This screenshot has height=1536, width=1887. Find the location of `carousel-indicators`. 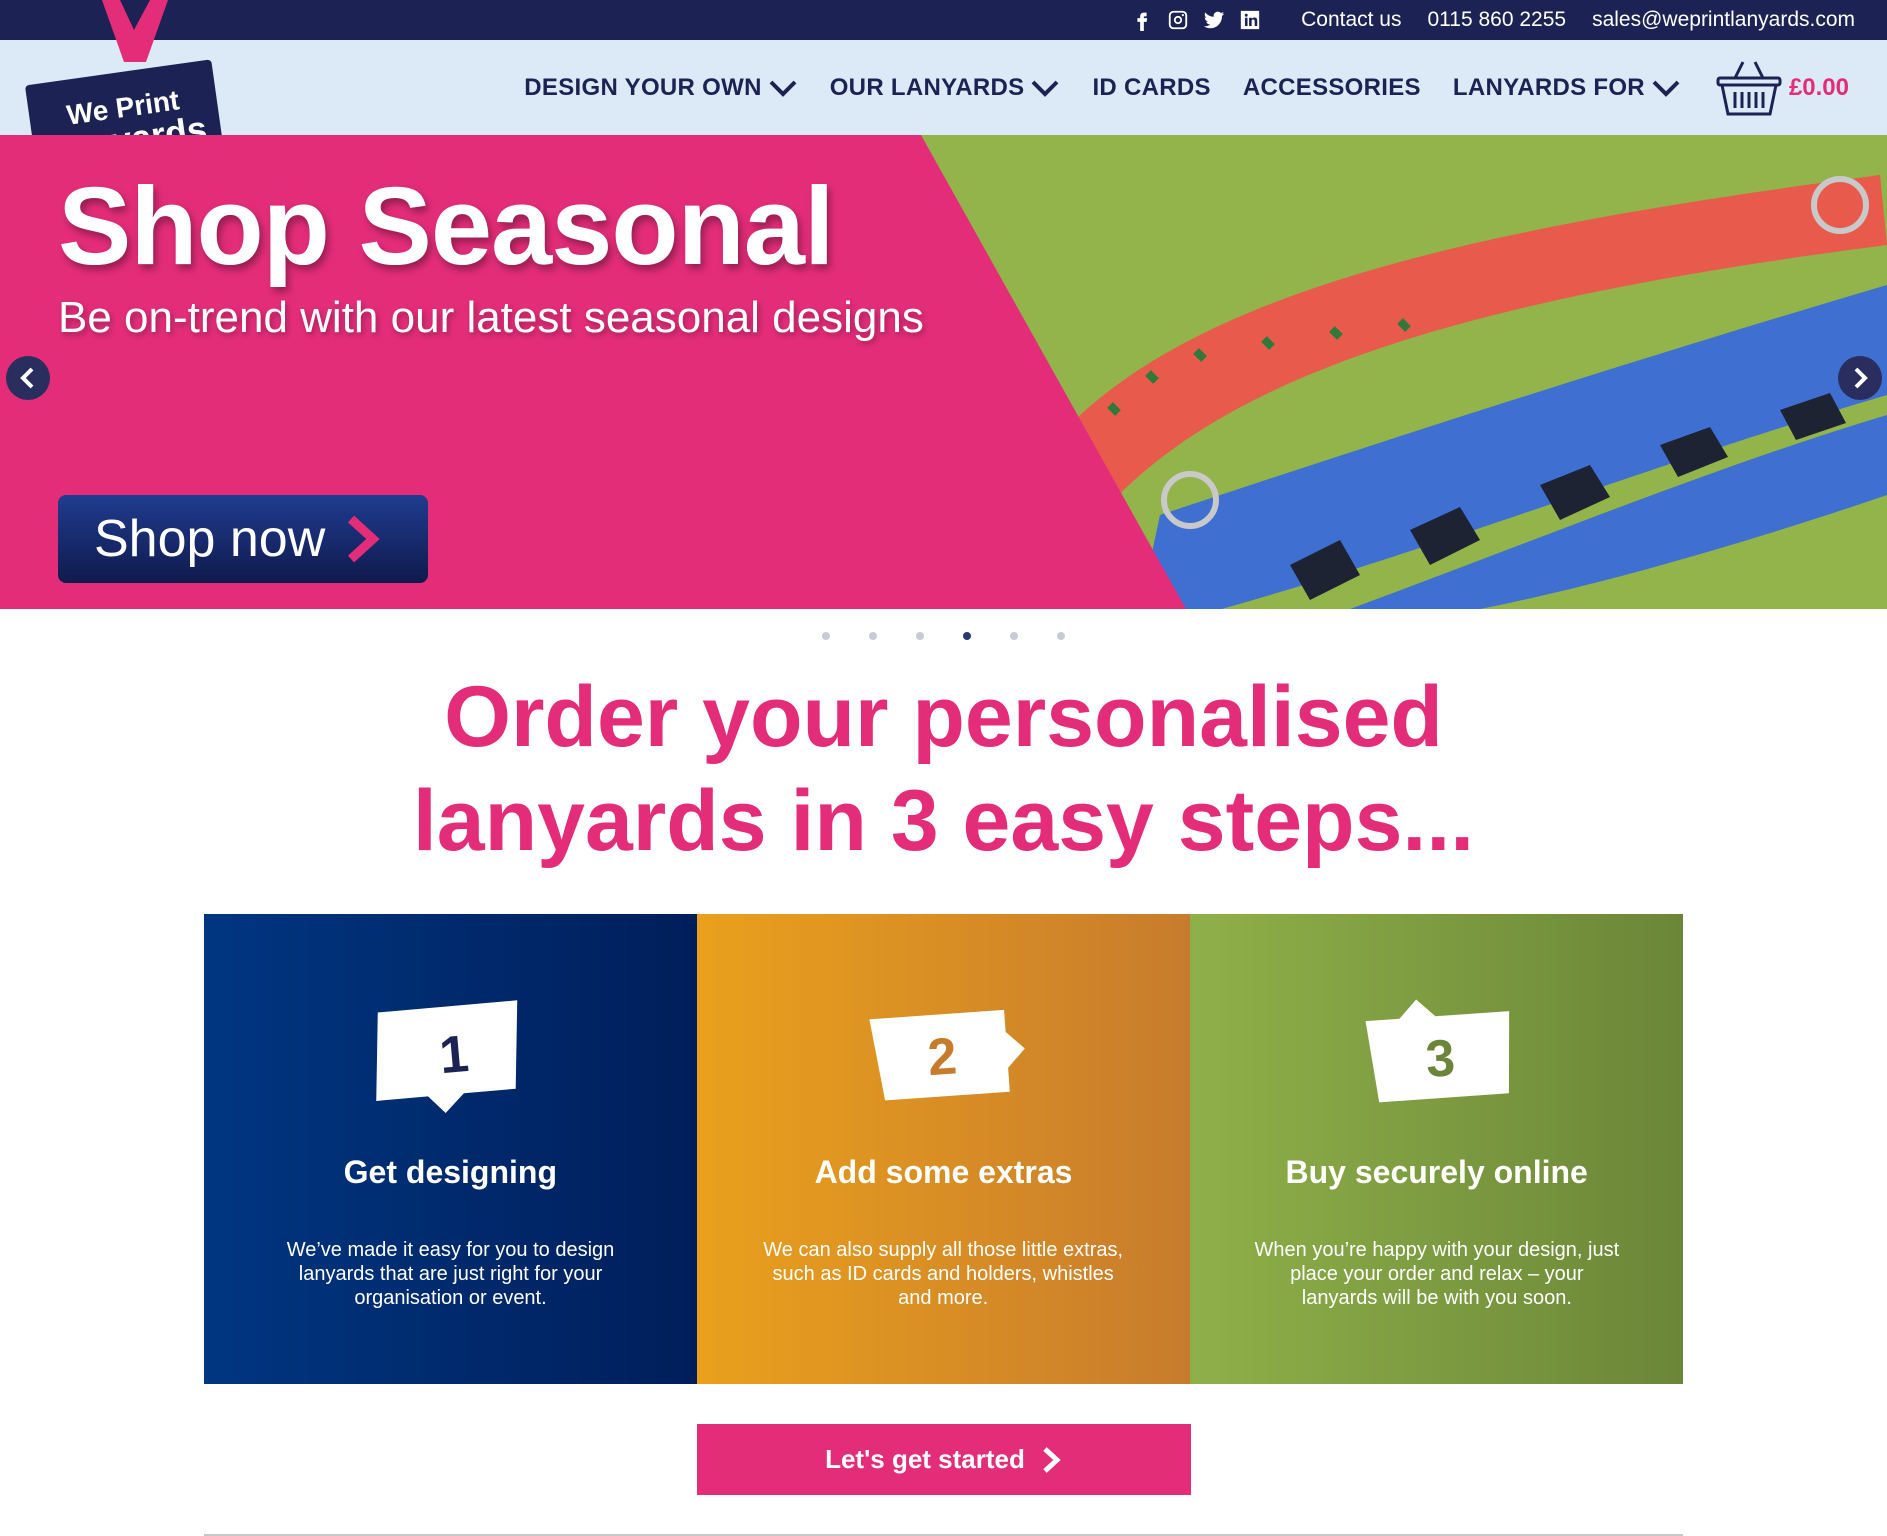

carousel-indicators is located at coordinates (943, 636).